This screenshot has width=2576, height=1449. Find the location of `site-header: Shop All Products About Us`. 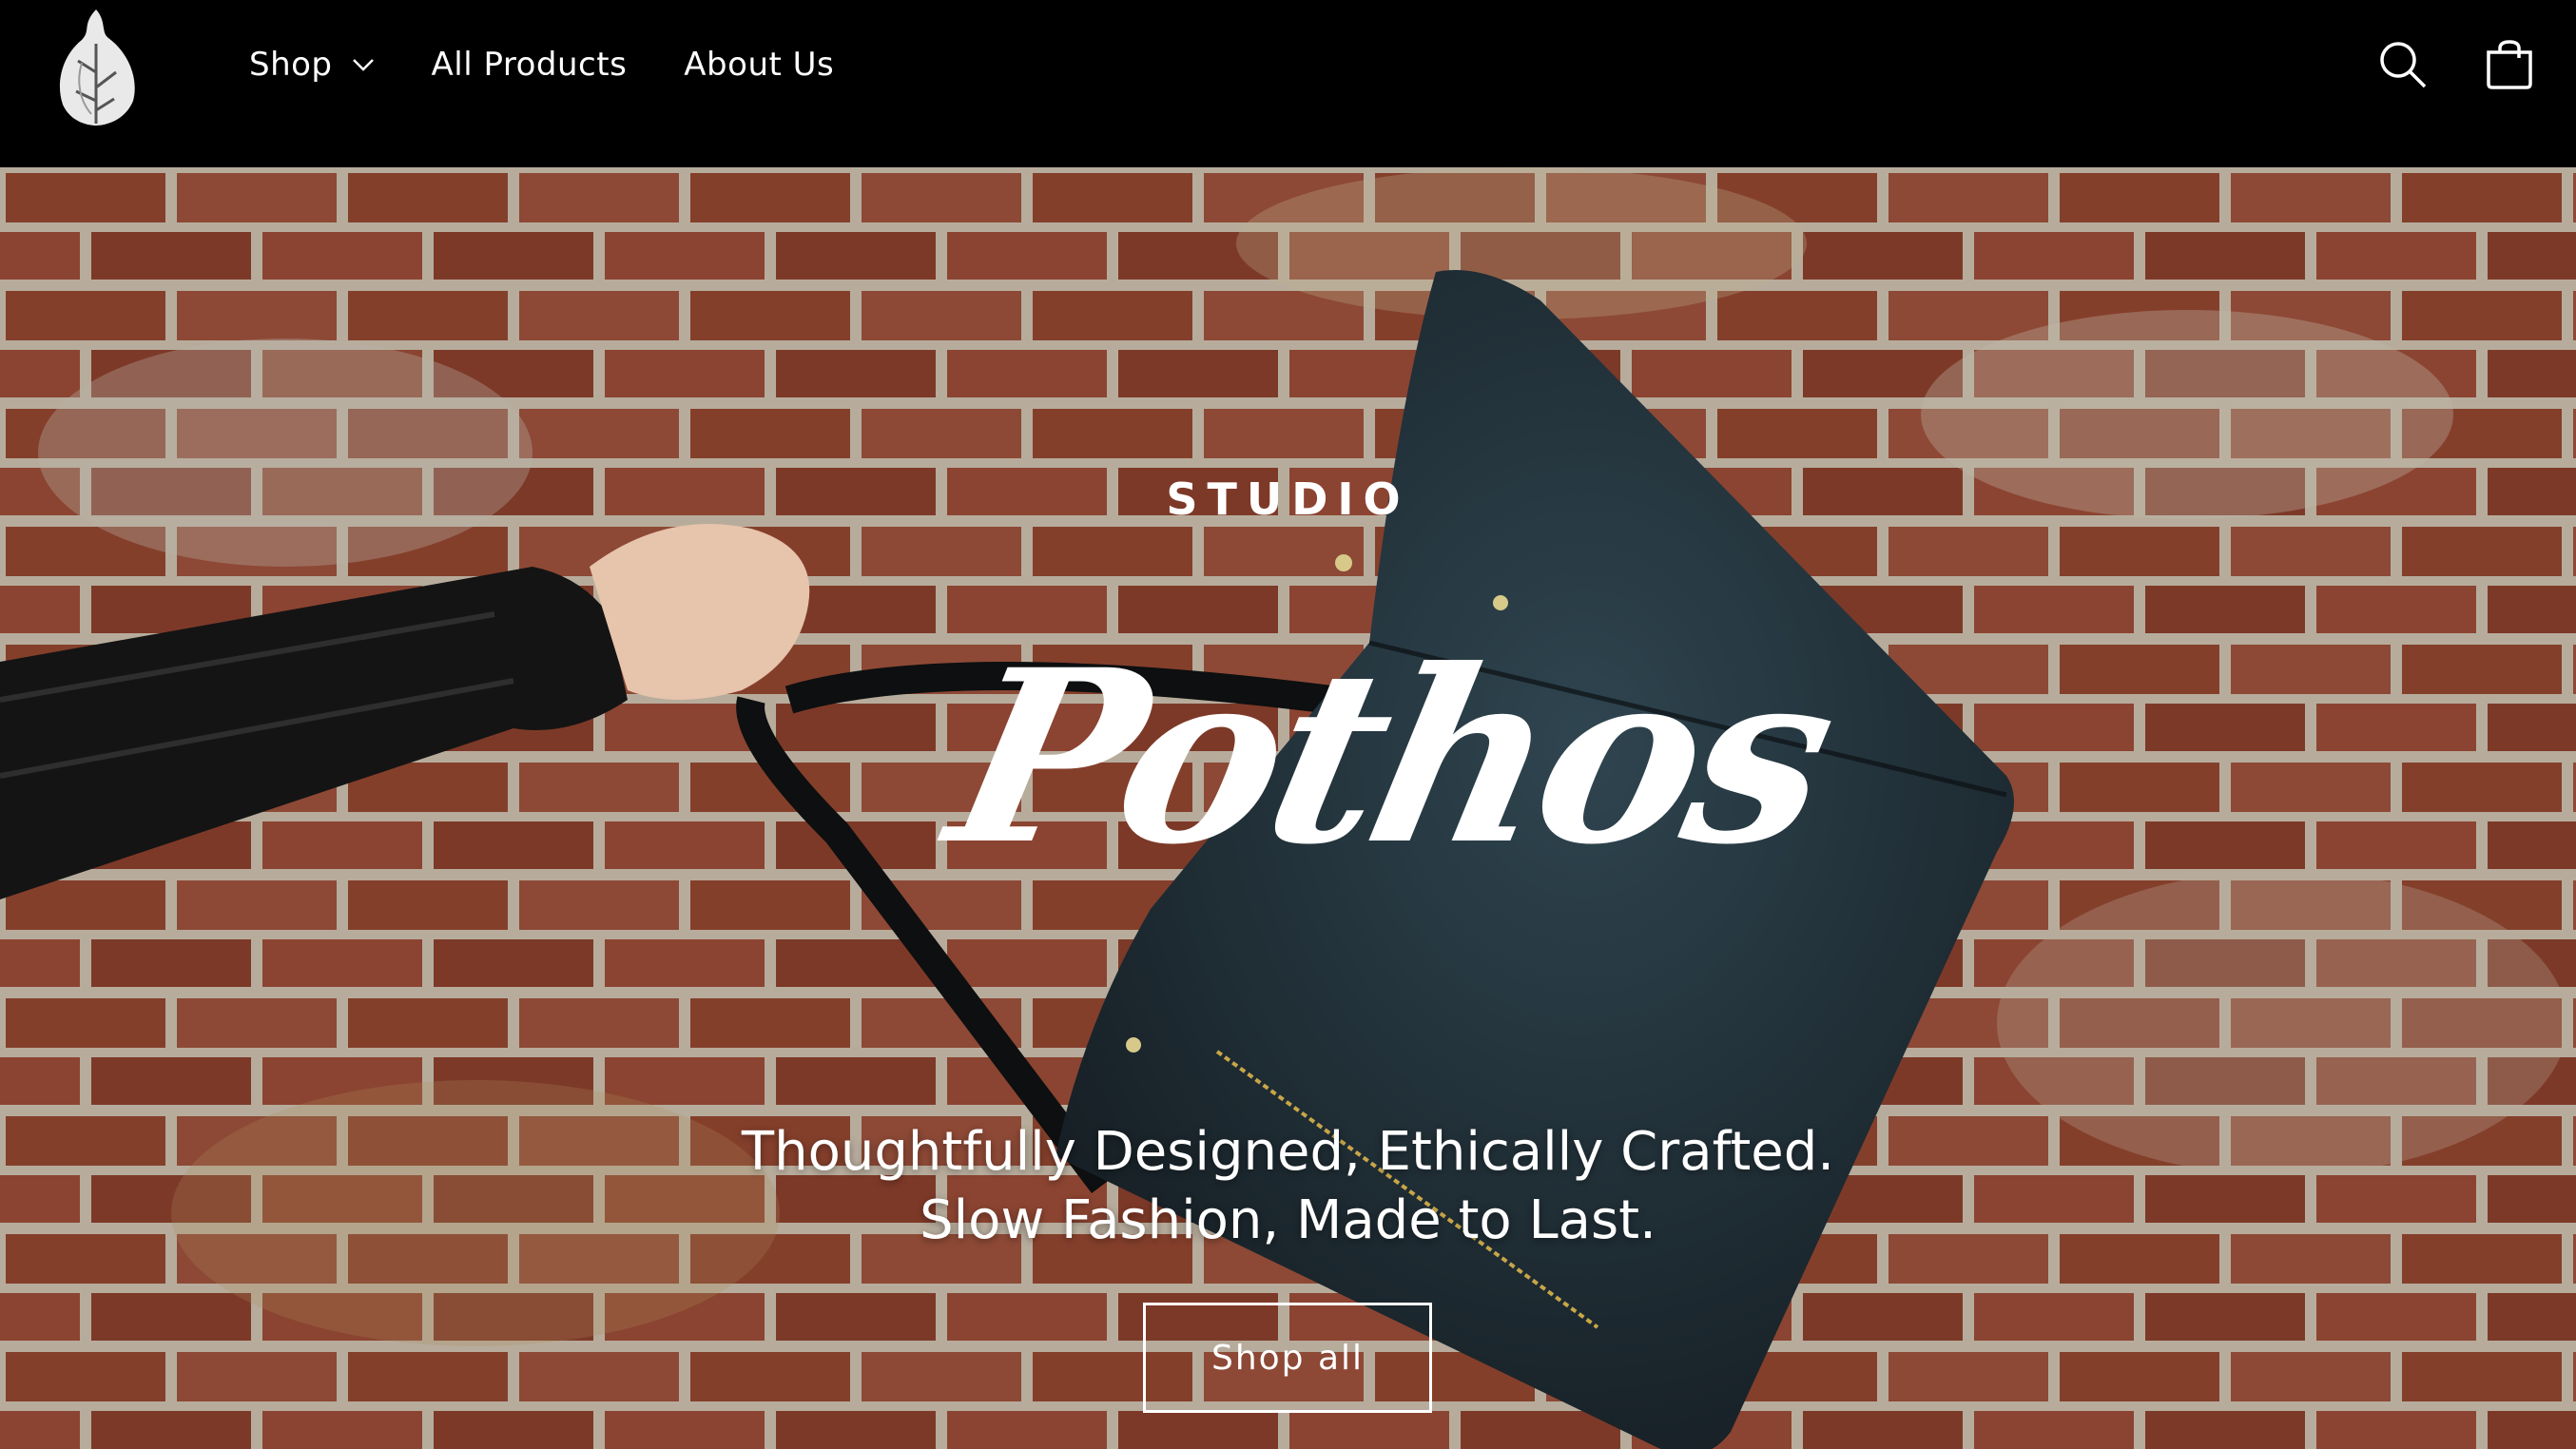

site-header: Shop All Products About Us is located at coordinates (1288, 83).